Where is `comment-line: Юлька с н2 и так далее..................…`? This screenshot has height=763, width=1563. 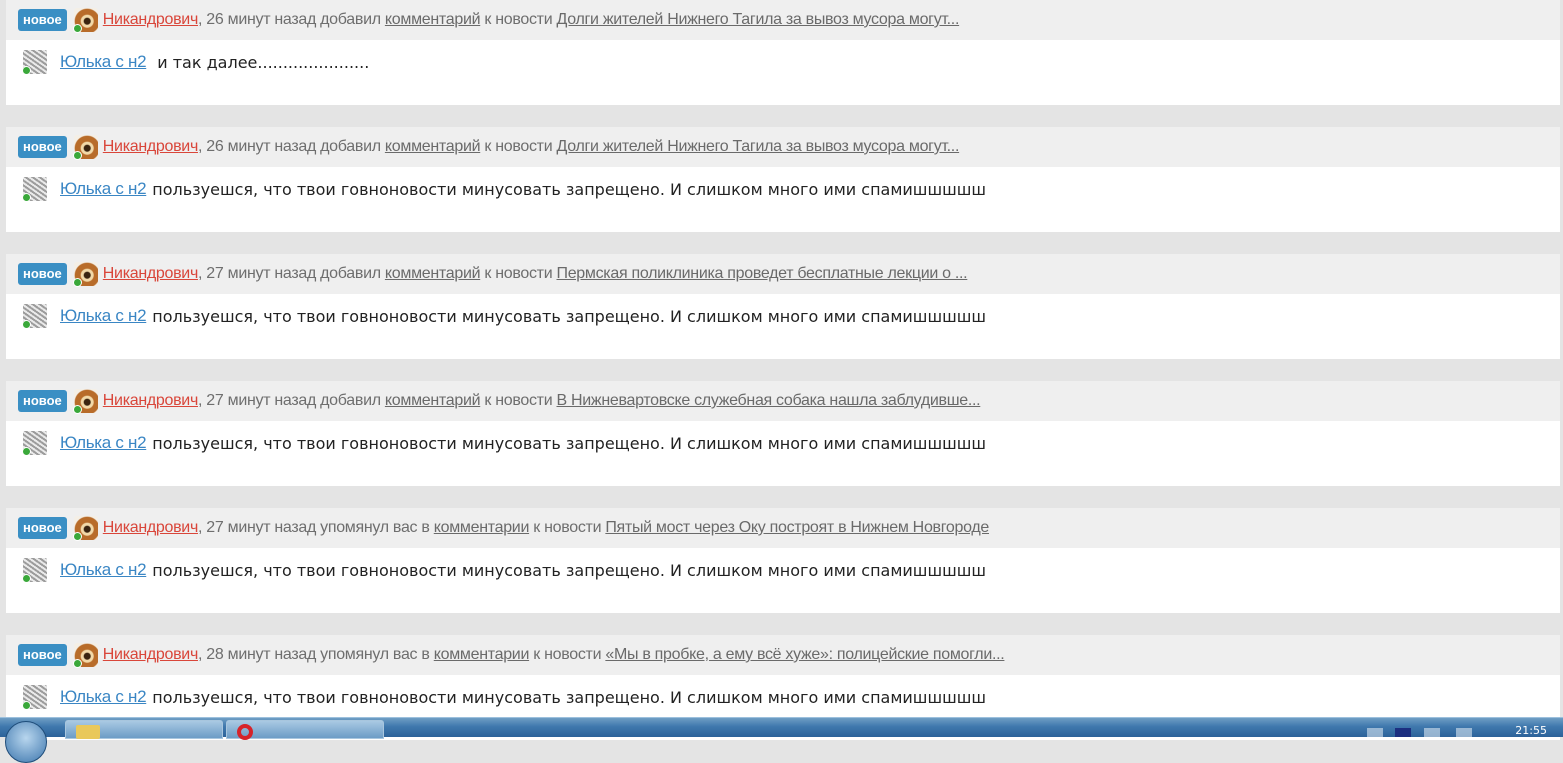
comment-line: Юлька с н2 и так далее..................… is located at coordinates (196, 62).